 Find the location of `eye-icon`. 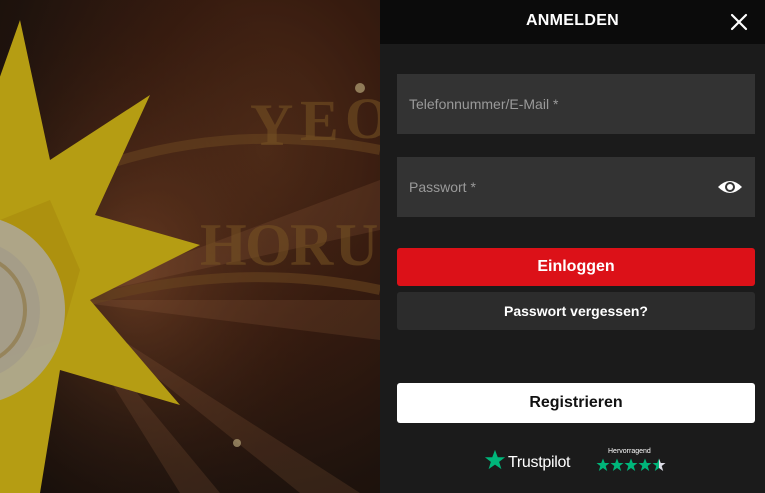

eye-icon is located at coordinates (730, 187).